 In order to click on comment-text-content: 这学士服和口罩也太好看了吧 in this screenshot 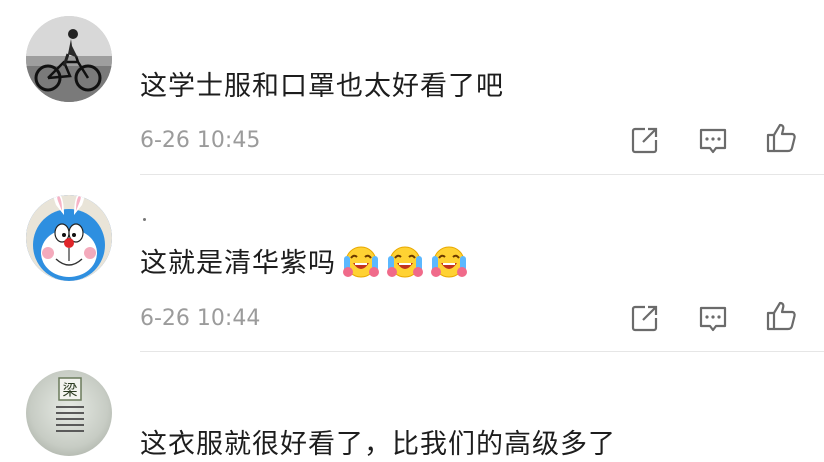, I will do `click(322, 86)`.